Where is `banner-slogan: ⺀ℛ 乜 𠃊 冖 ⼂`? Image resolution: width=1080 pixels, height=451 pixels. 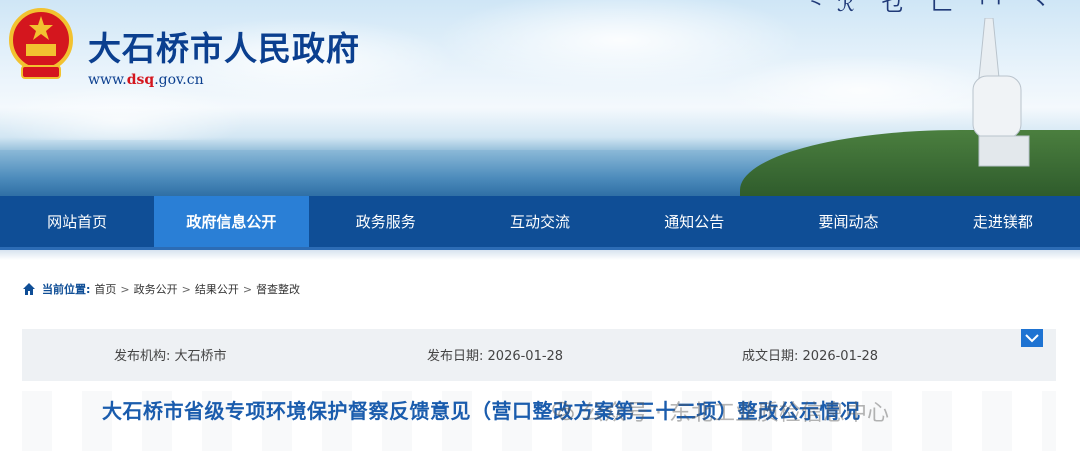
banner-slogan: ⺀ℛ 乜 𠃊 冖 ⼂ is located at coordinates (933, 8).